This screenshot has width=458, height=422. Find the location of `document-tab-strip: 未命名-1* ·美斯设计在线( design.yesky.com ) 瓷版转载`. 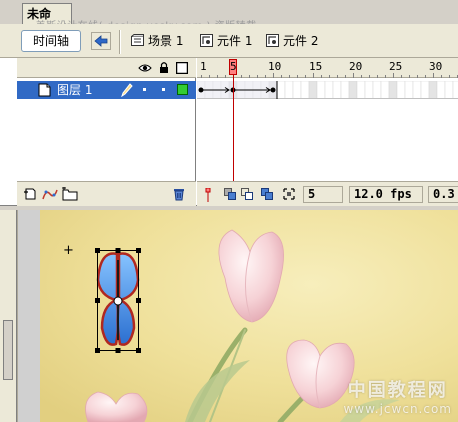

document-tab-strip: 未命名-1* ·美斯设计在线( design.yesky.com ) 瓷版转载 is located at coordinates (229, 20).